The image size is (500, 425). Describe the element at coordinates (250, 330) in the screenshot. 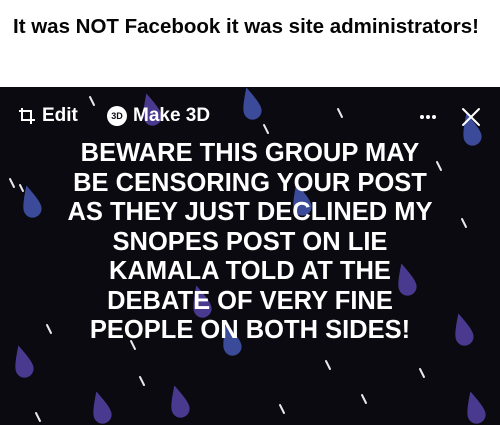

I see `text-line: PEOPLE ON BOTH SIDES!` at that location.